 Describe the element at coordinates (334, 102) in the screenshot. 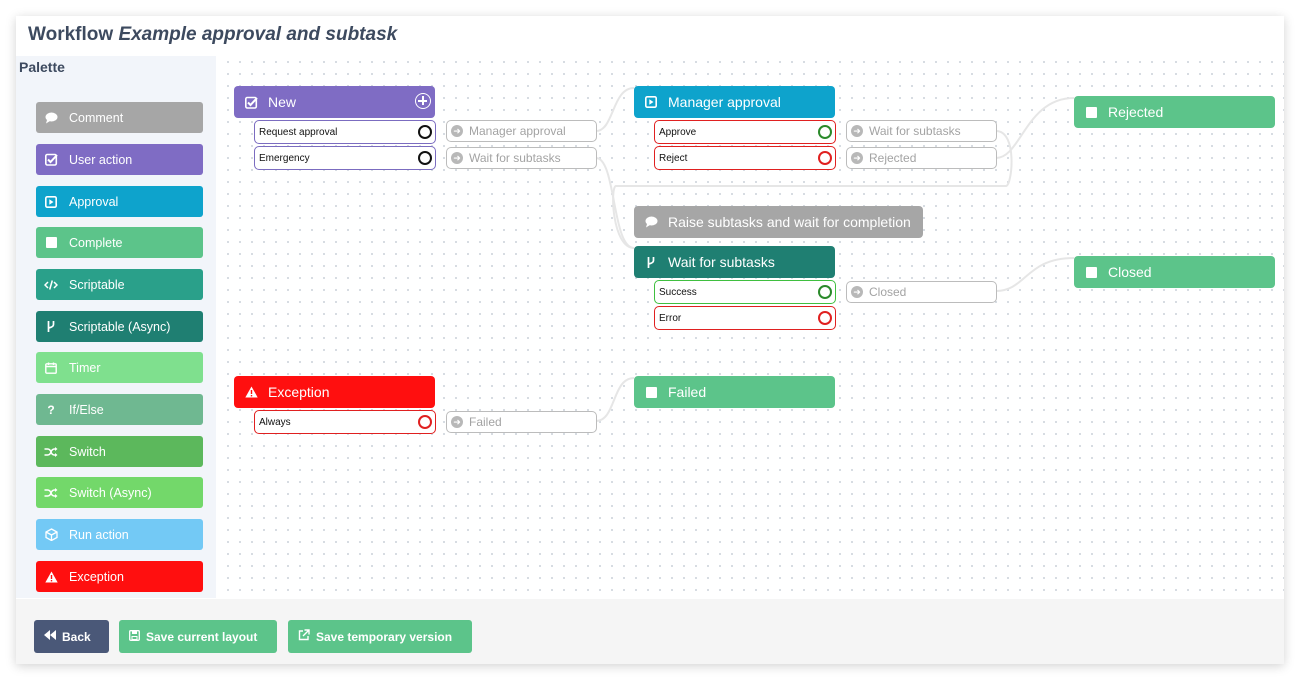

I see `node-new: New` at that location.